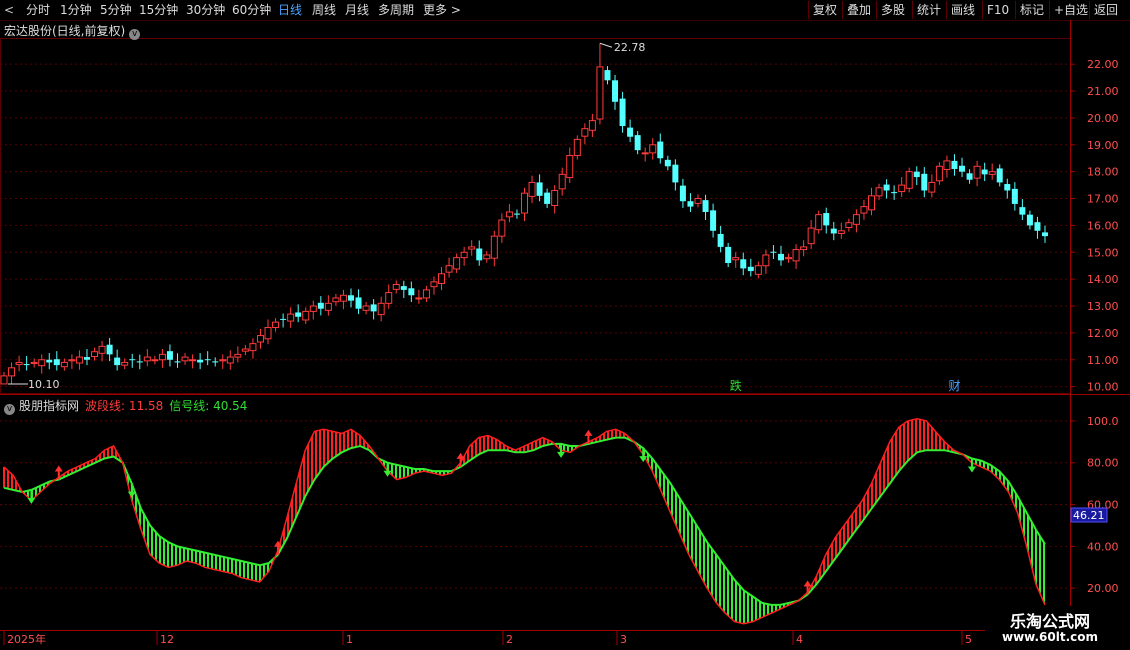  What do you see at coordinates (124, 406) in the screenshot?
I see `wave-line-label: 波段线: 11.58` at bounding box center [124, 406].